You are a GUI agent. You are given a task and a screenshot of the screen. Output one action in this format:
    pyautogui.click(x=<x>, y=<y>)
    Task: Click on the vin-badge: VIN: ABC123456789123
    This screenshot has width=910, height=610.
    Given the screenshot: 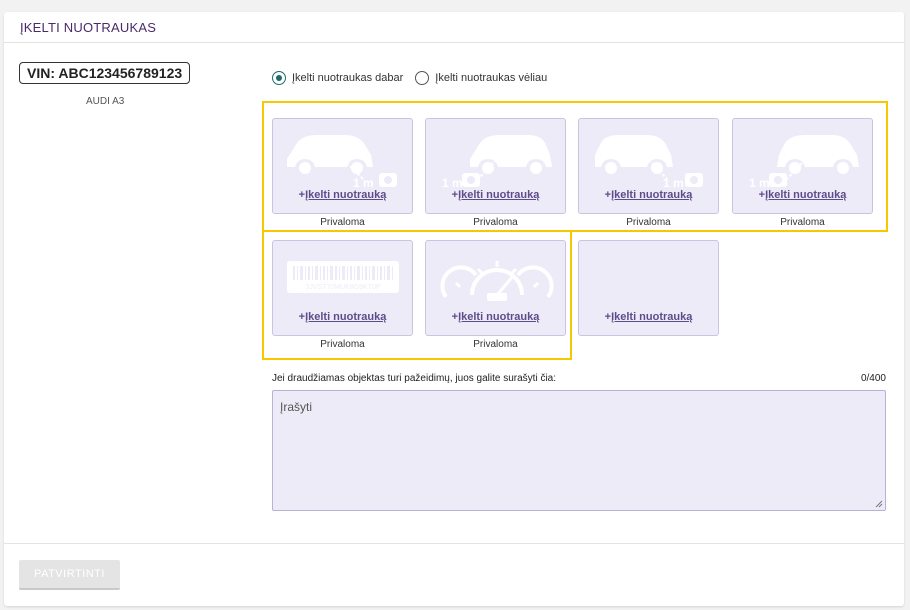 What is the action you would take?
    pyautogui.click(x=105, y=73)
    